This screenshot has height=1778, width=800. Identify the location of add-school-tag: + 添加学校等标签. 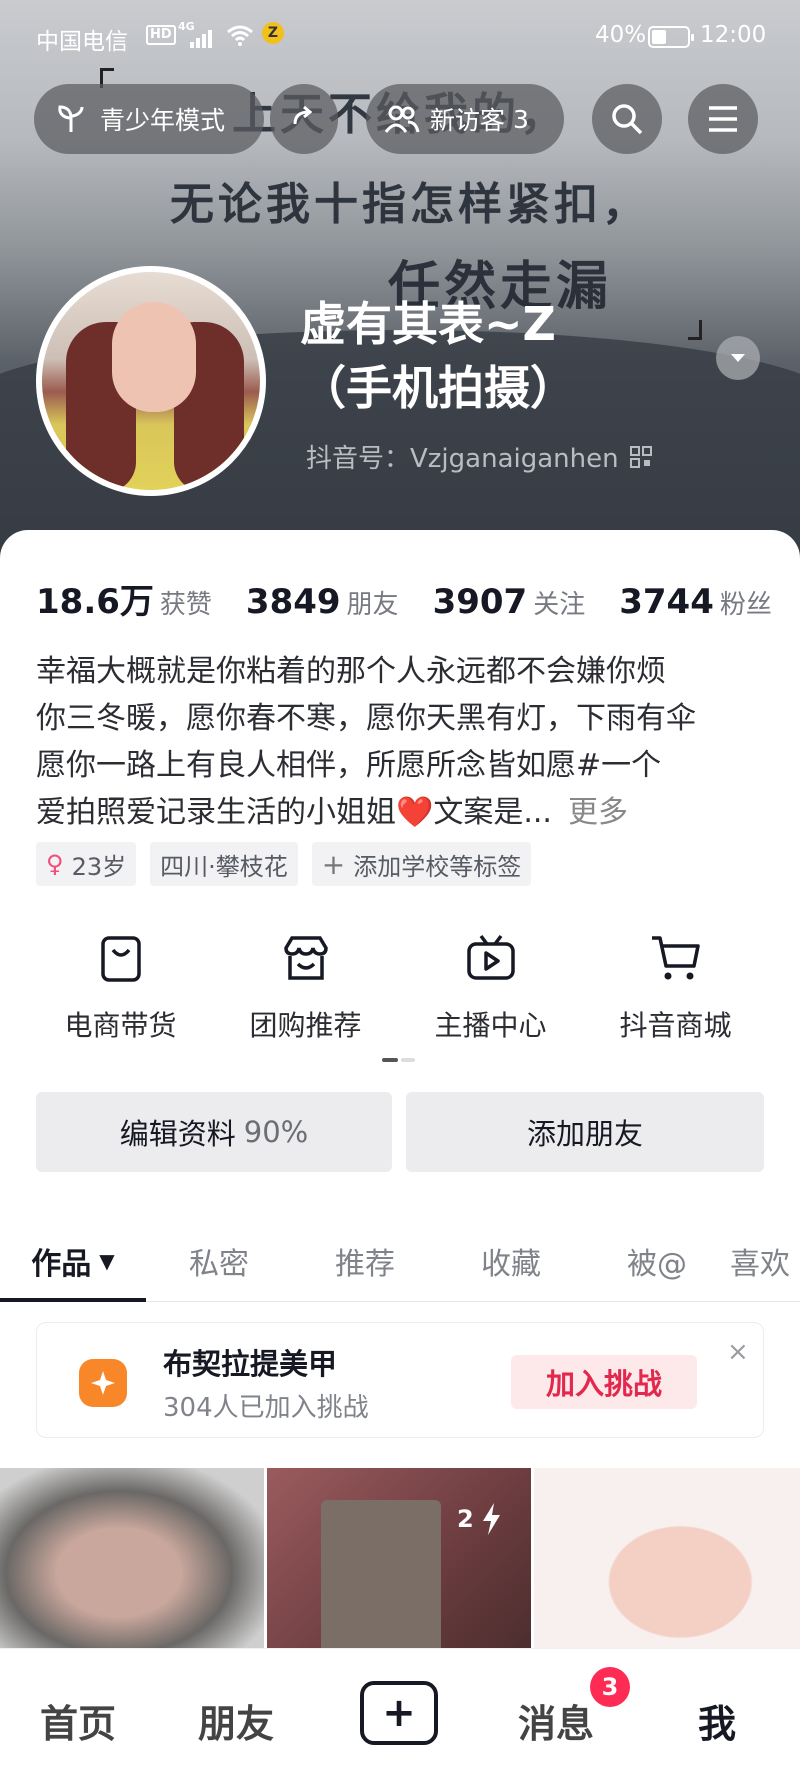
(421, 864).